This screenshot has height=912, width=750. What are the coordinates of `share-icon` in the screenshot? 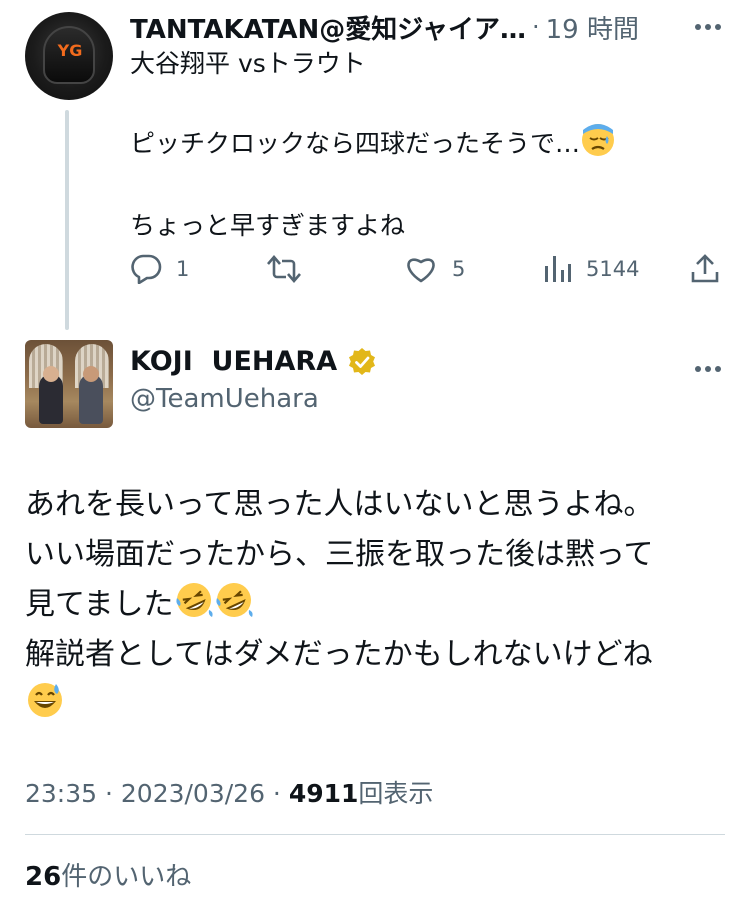 It's located at (705, 268).